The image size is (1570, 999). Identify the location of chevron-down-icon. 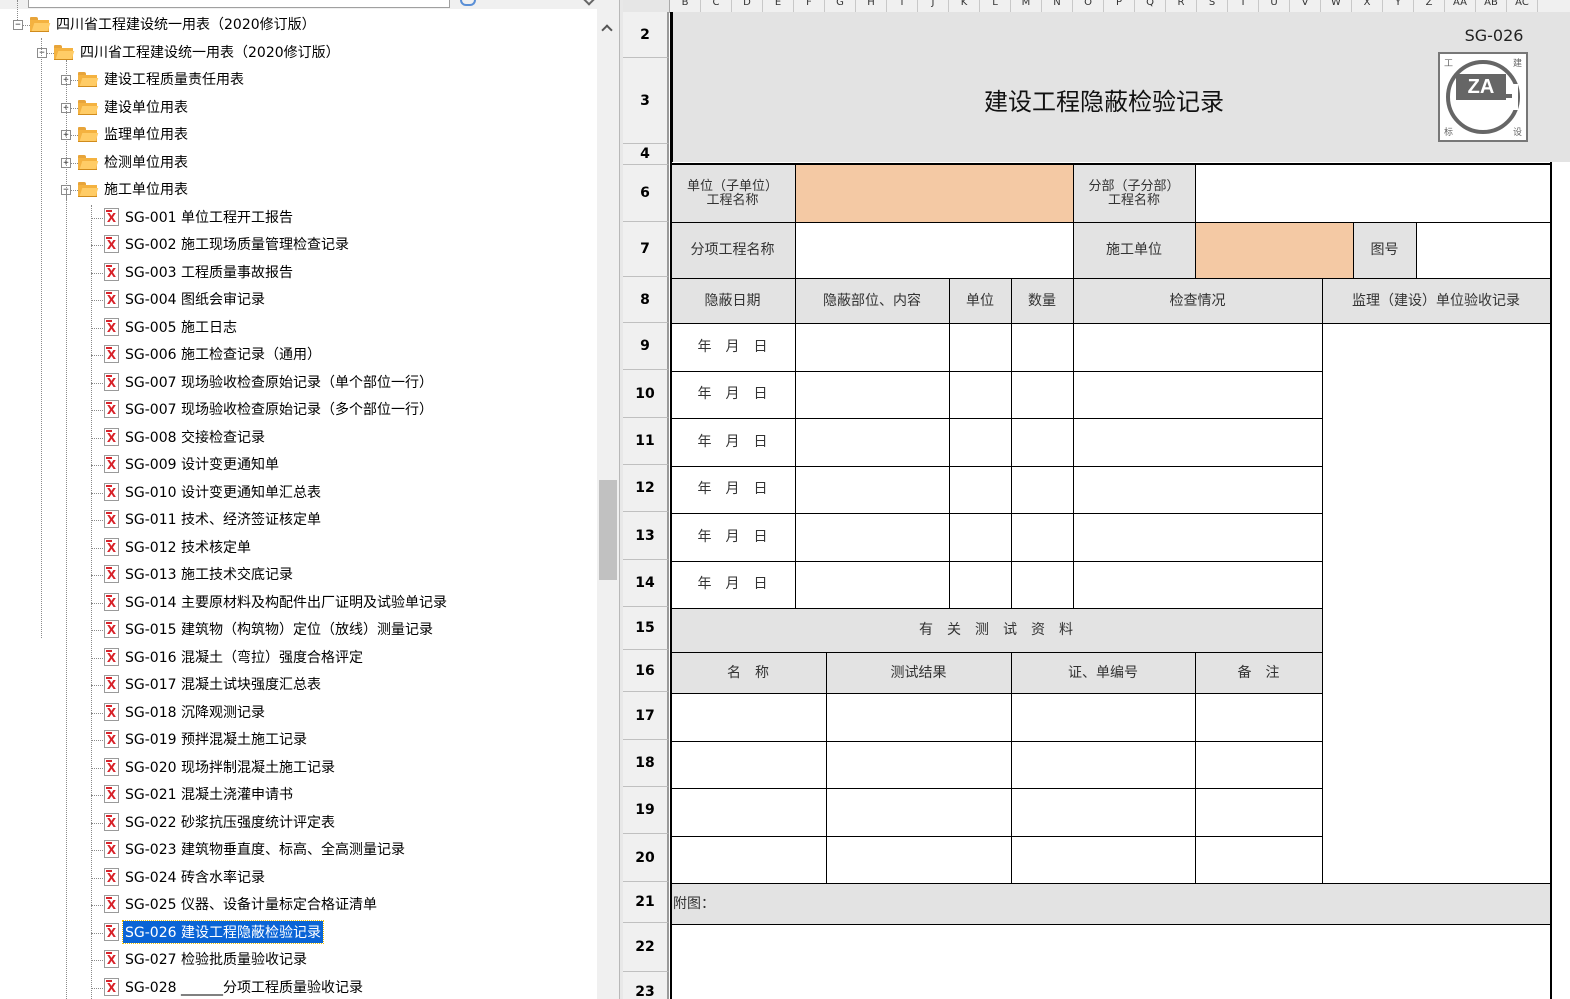
(589, 3).